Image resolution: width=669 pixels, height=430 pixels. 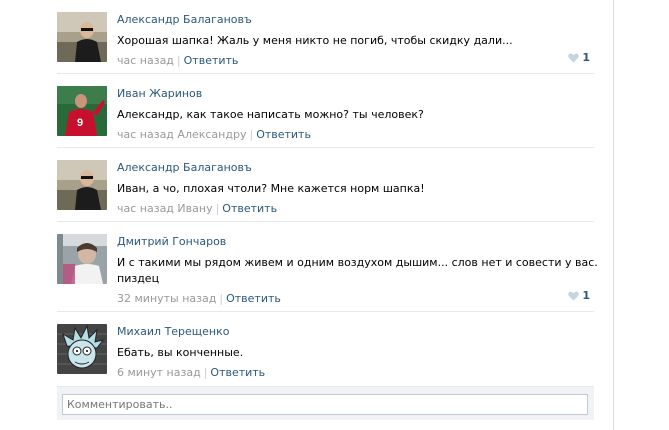 I want to click on comment-meta: час назад Ивану | Ответить, so click(x=355, y=209).